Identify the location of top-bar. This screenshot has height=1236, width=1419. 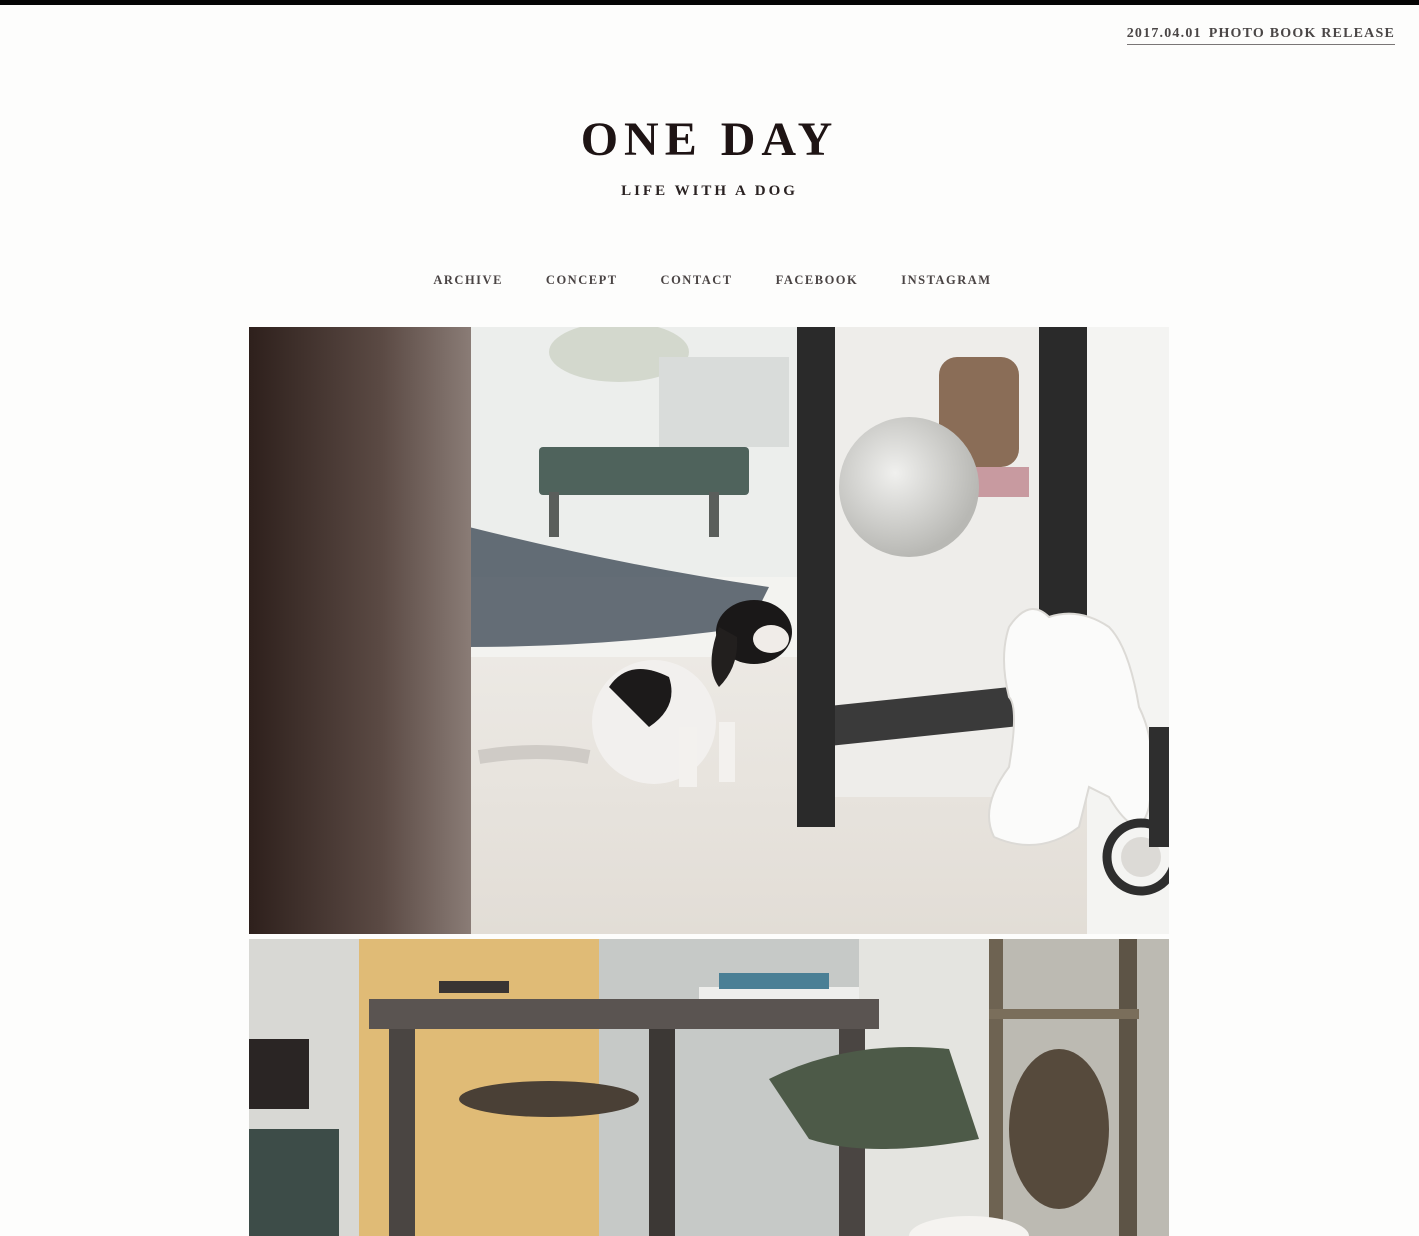
(709, 2).